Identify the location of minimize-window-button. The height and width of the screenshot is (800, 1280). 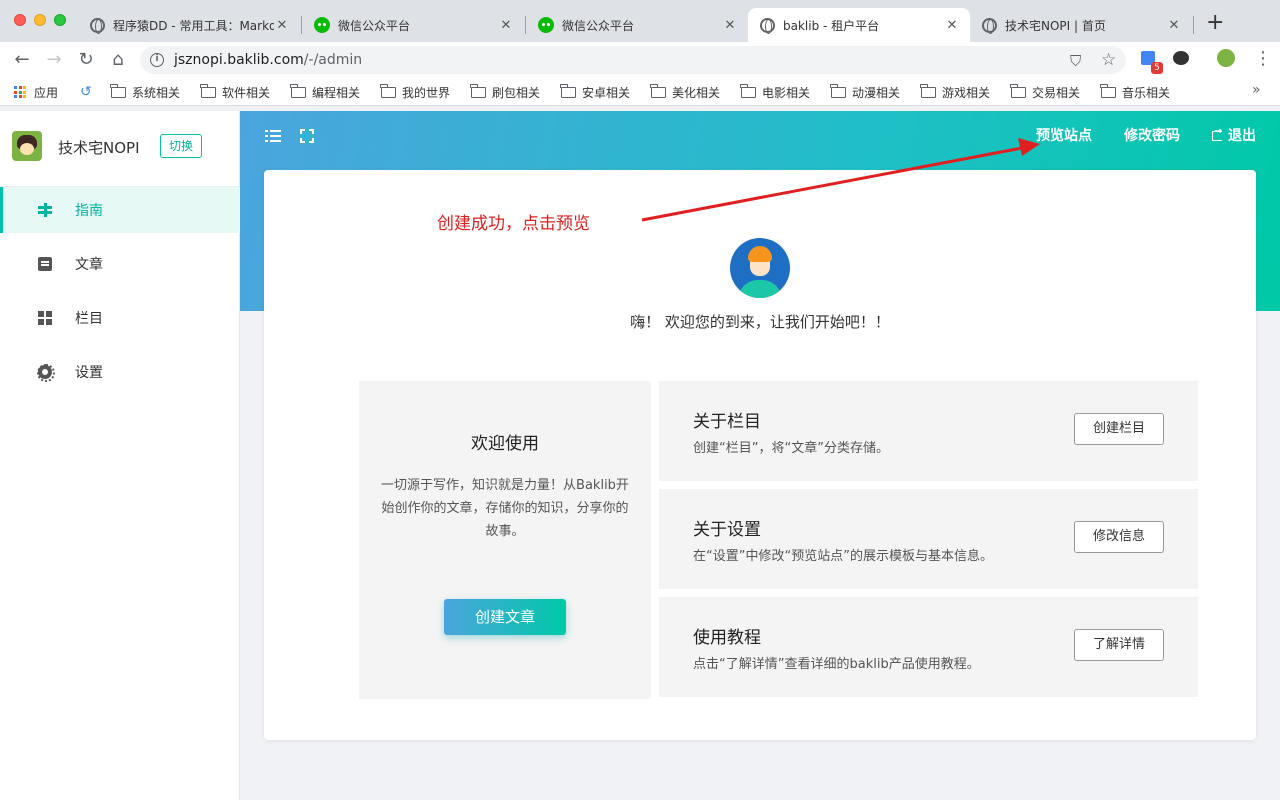
(40, 20).